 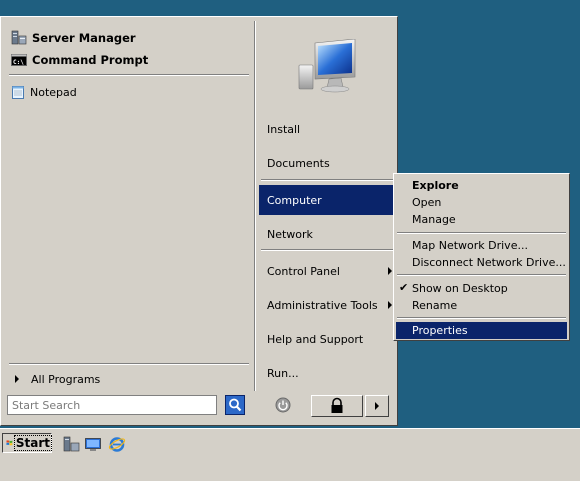 I want to click on search-icon, so click(x=235, y=405).